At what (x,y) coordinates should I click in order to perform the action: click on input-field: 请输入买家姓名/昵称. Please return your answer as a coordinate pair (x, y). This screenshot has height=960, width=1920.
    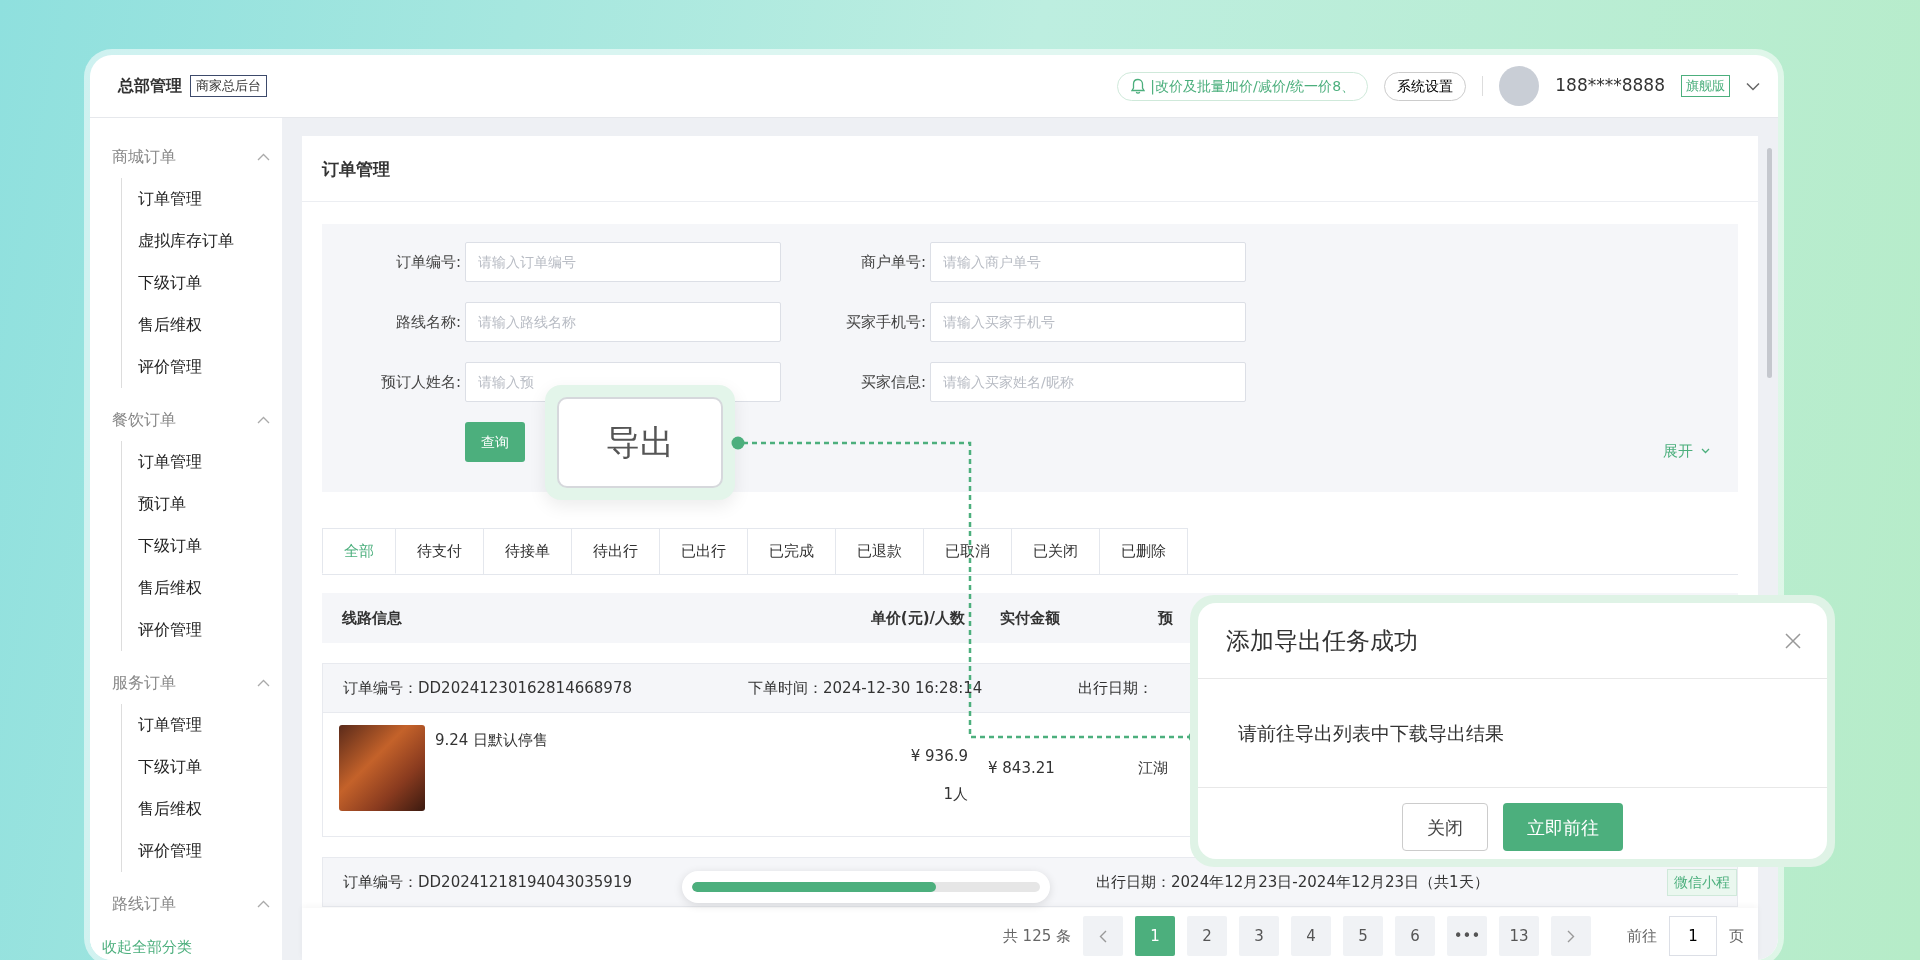
    Looking at the image, I should click on (1088, 382).